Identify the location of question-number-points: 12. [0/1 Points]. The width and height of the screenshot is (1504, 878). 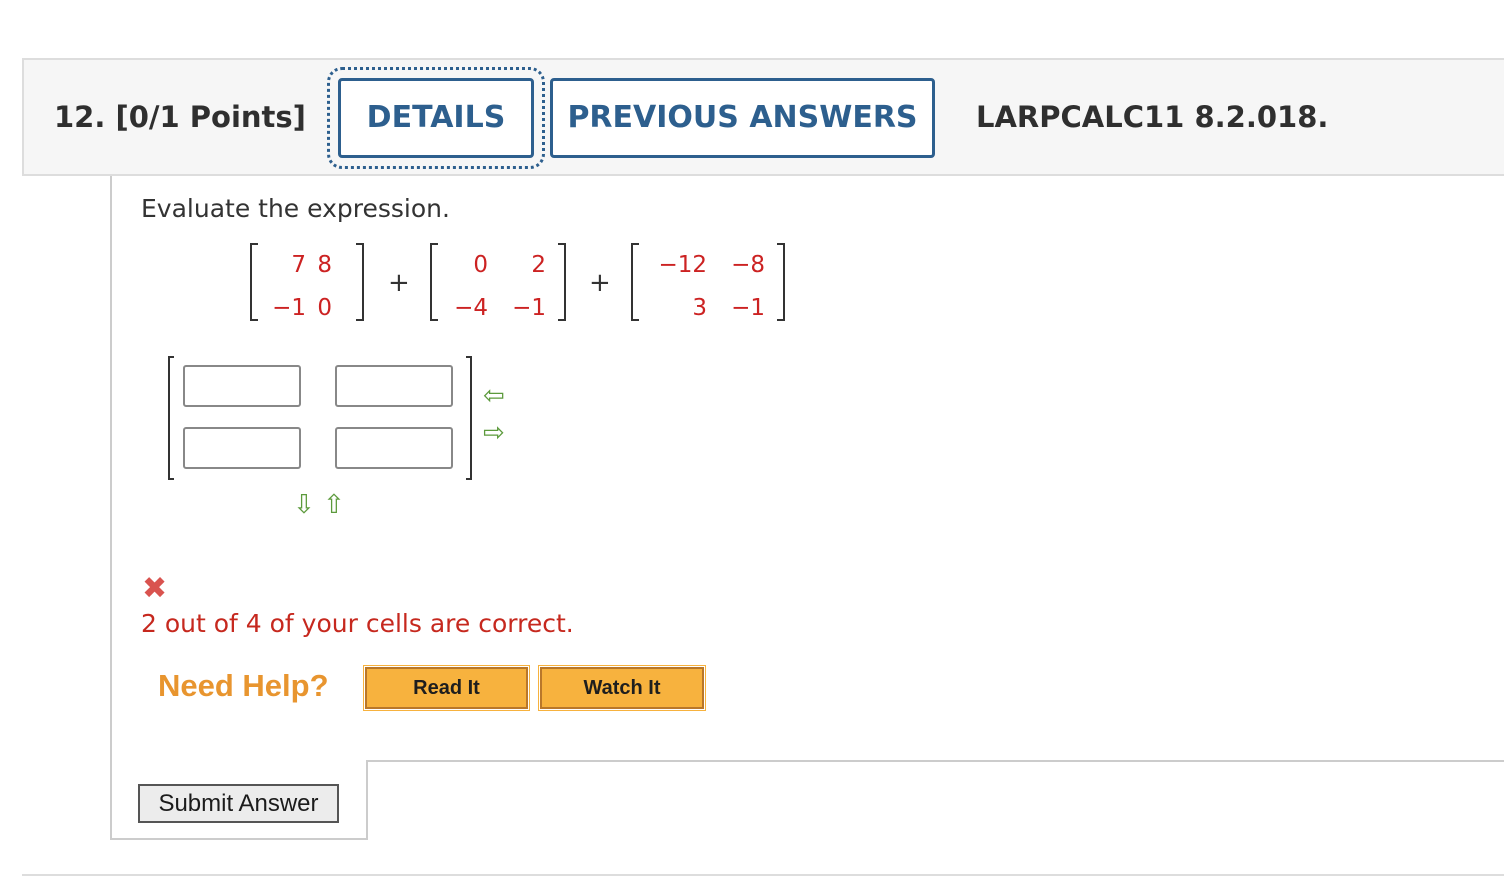
(180, 117).